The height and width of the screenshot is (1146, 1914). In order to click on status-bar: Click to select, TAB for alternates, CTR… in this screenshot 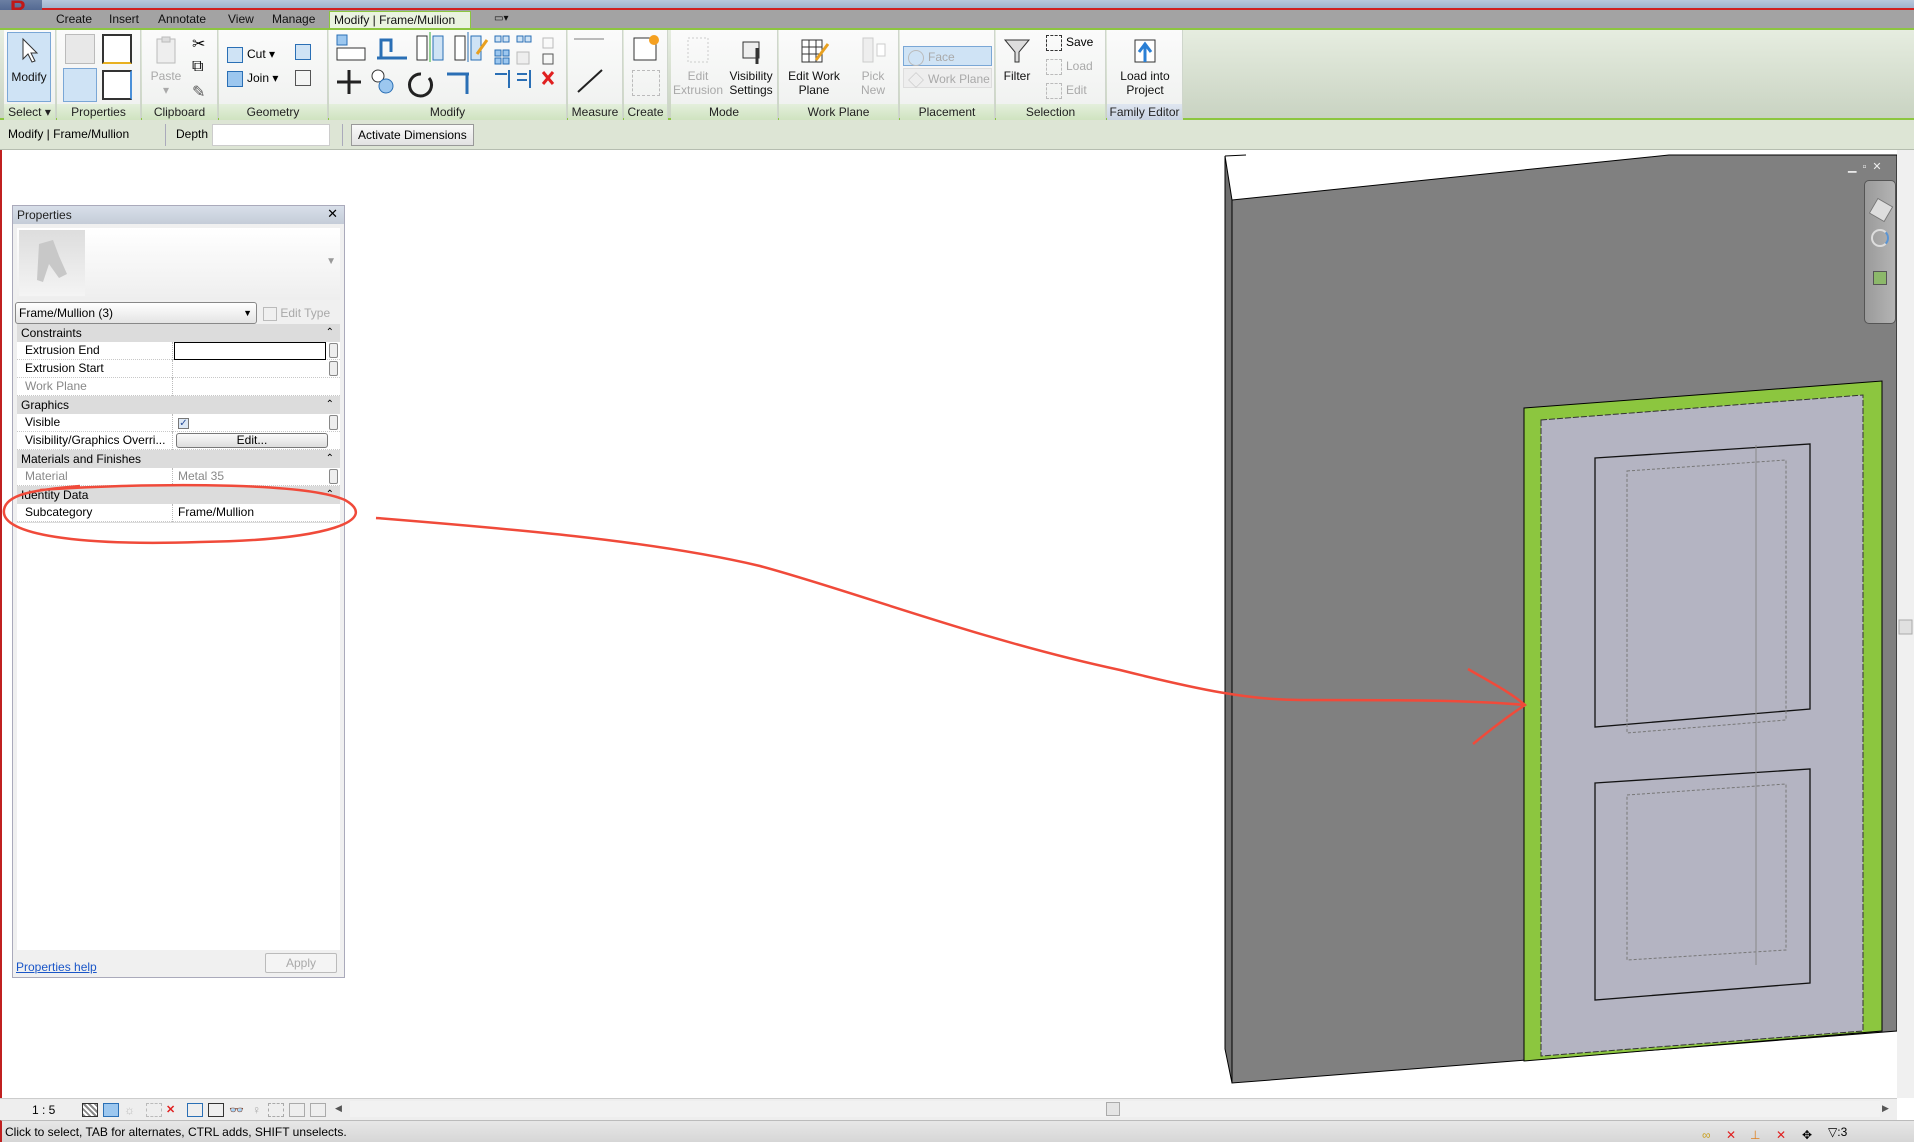, I will do `click(957, 1131)`.